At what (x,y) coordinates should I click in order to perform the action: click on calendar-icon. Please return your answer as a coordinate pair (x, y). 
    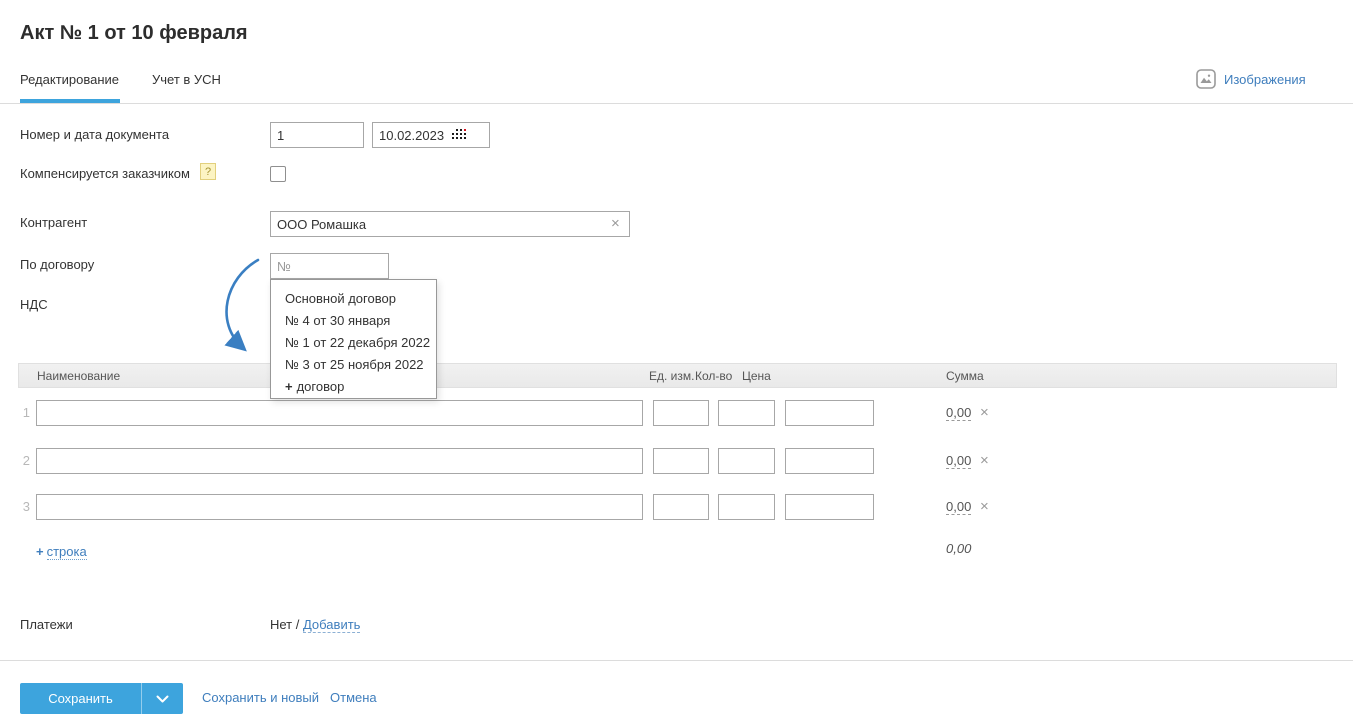
    Looking at the image, I should click on (459, 135).